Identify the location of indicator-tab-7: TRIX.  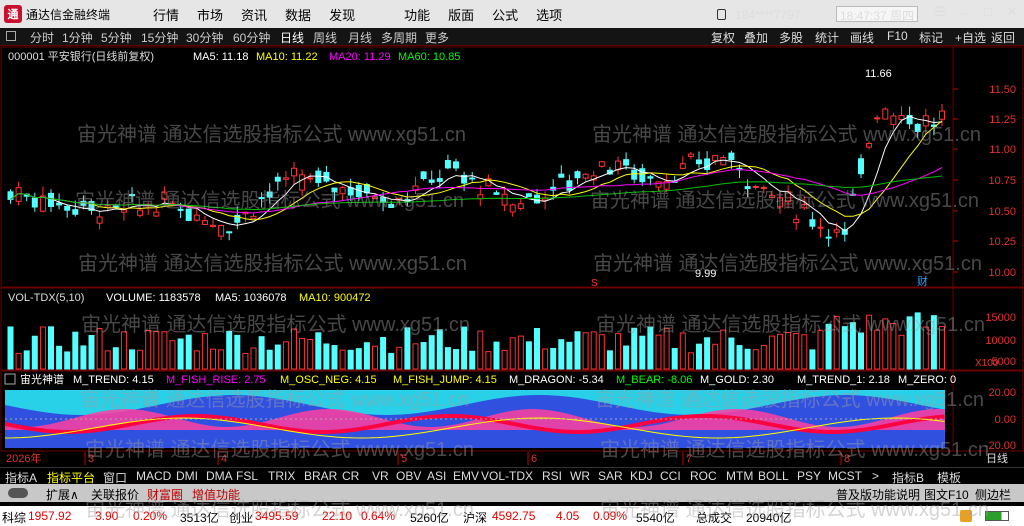
(281, 476).